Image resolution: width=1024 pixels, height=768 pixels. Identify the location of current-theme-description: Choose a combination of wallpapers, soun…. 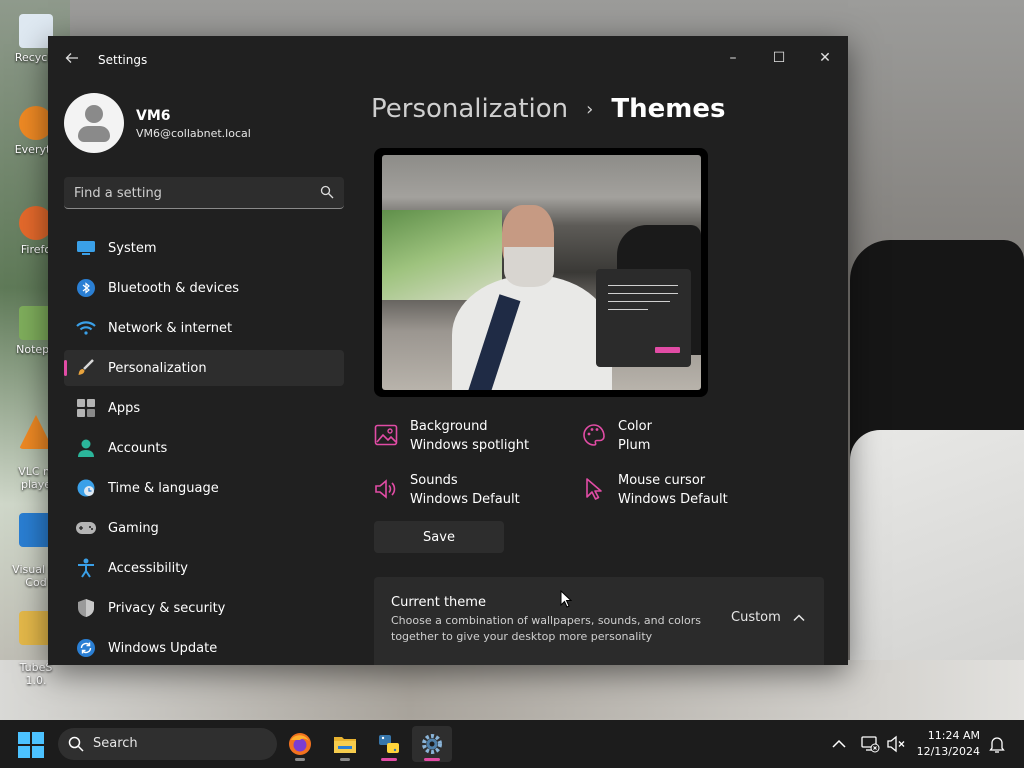
(546, 628).